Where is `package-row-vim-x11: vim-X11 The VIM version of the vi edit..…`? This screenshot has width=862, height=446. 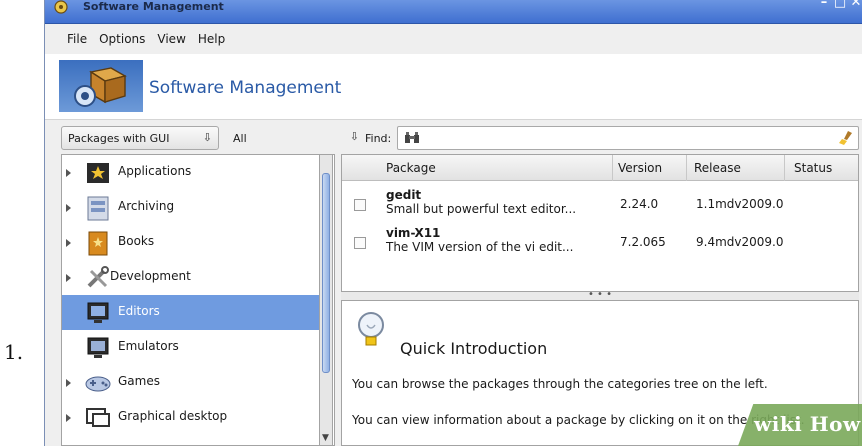
package-row-vim-x11: vim-X11 The VIM version of the vi edit..… is located at coordinates (600, 241).